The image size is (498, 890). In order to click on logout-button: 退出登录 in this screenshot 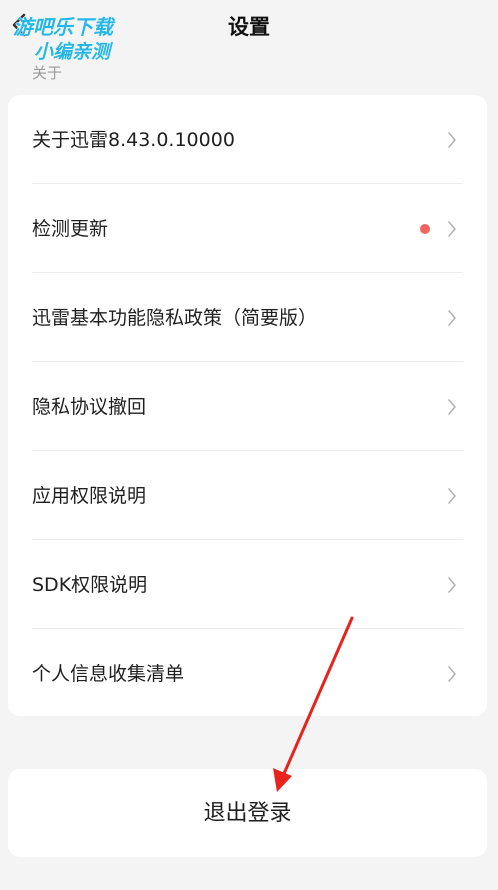, I will do `click(247, 813)`.